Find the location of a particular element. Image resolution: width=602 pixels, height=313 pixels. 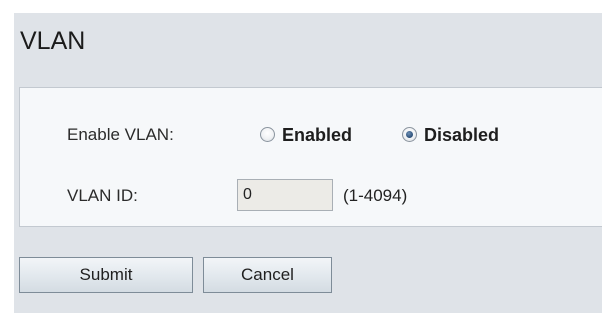

enabled-radio-label: Enabled is located at coordinates (317, 135).